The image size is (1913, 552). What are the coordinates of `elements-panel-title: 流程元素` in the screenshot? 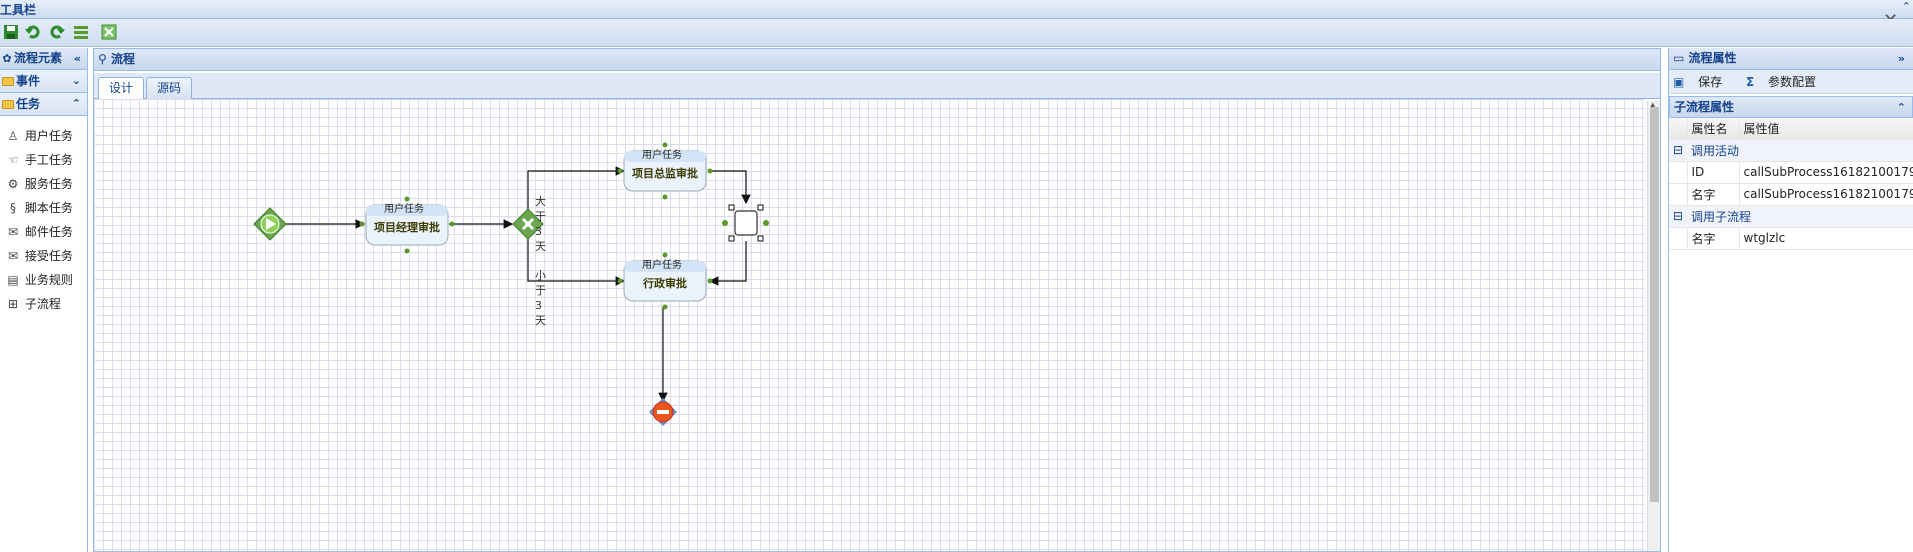 It's located at (38, 58).